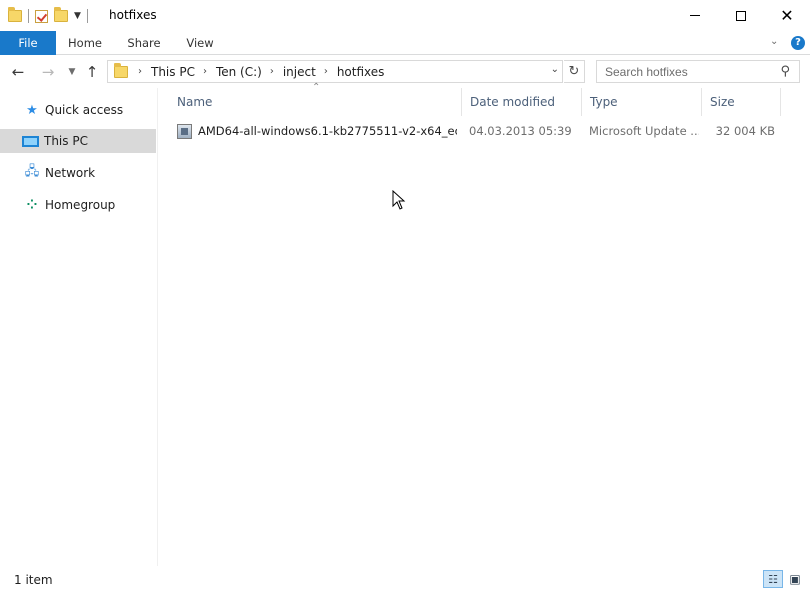 This screenshot has height=592, width=810. What do you see at coordinates (682, 71) in the screenshot?
I see `search-input` at bounding box center [682, 71].